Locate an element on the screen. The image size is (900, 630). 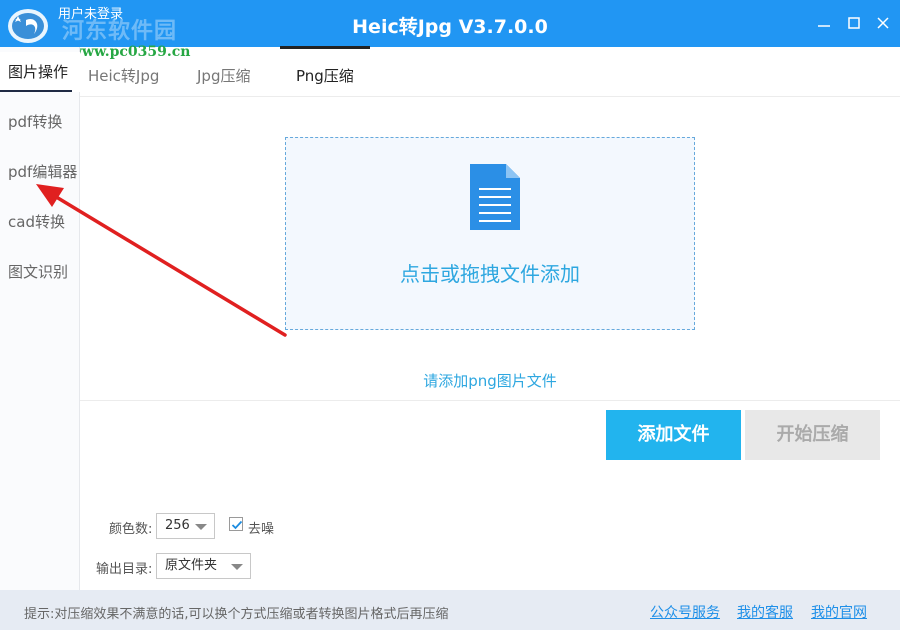
tab-bar: Heic转Jpg Jpg压缩 Png压缩 is located at coordinates (490, 72).